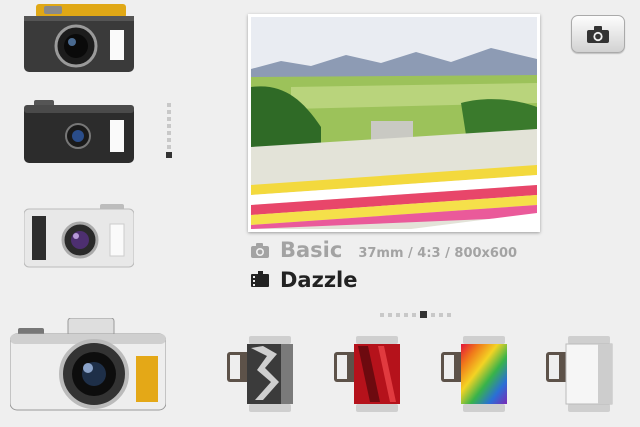 This screenshot has width=640, height=427. I want to click on shutter-button, so click(598, 34).